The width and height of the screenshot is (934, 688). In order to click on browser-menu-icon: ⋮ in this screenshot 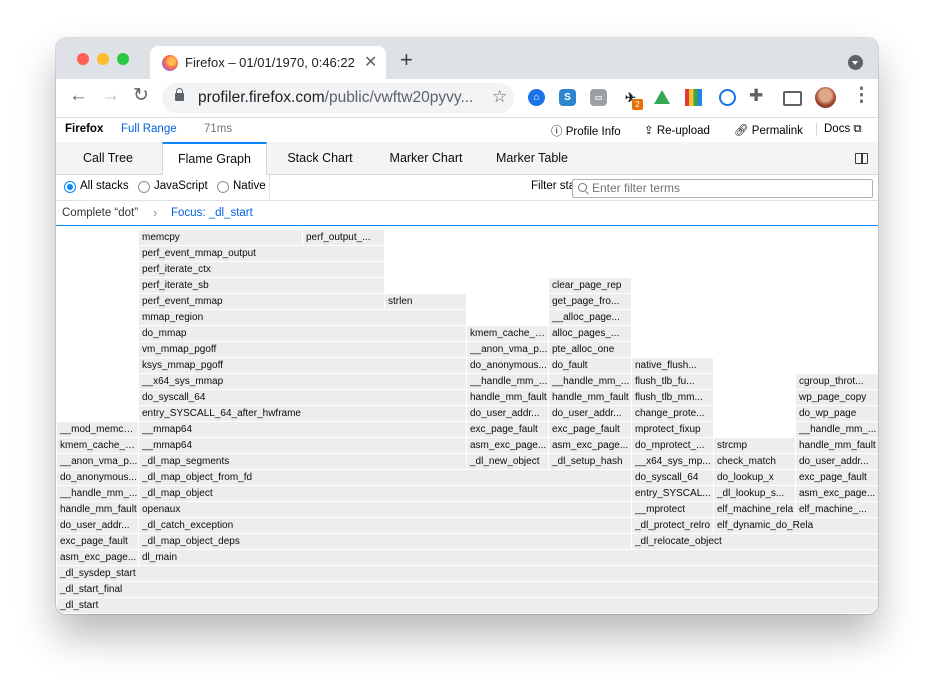, I will do `click(861, 96)`.